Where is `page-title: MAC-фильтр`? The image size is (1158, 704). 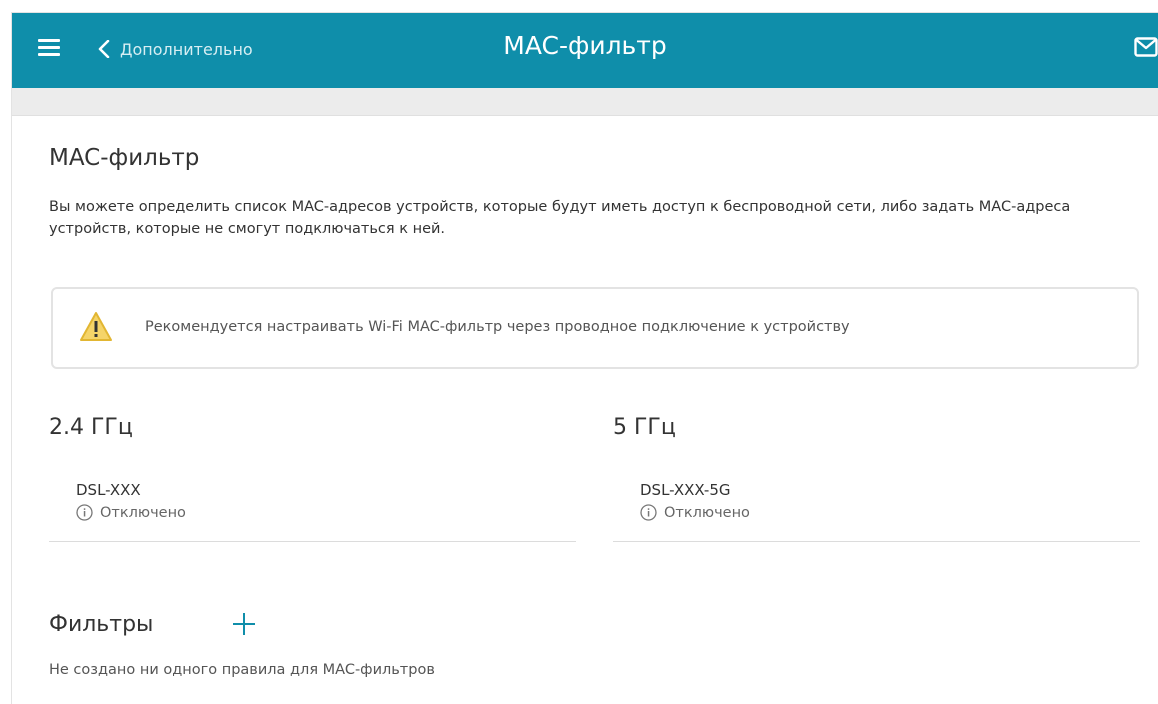 page-title: MAC-фильтр is located at coordinates (585, 45).